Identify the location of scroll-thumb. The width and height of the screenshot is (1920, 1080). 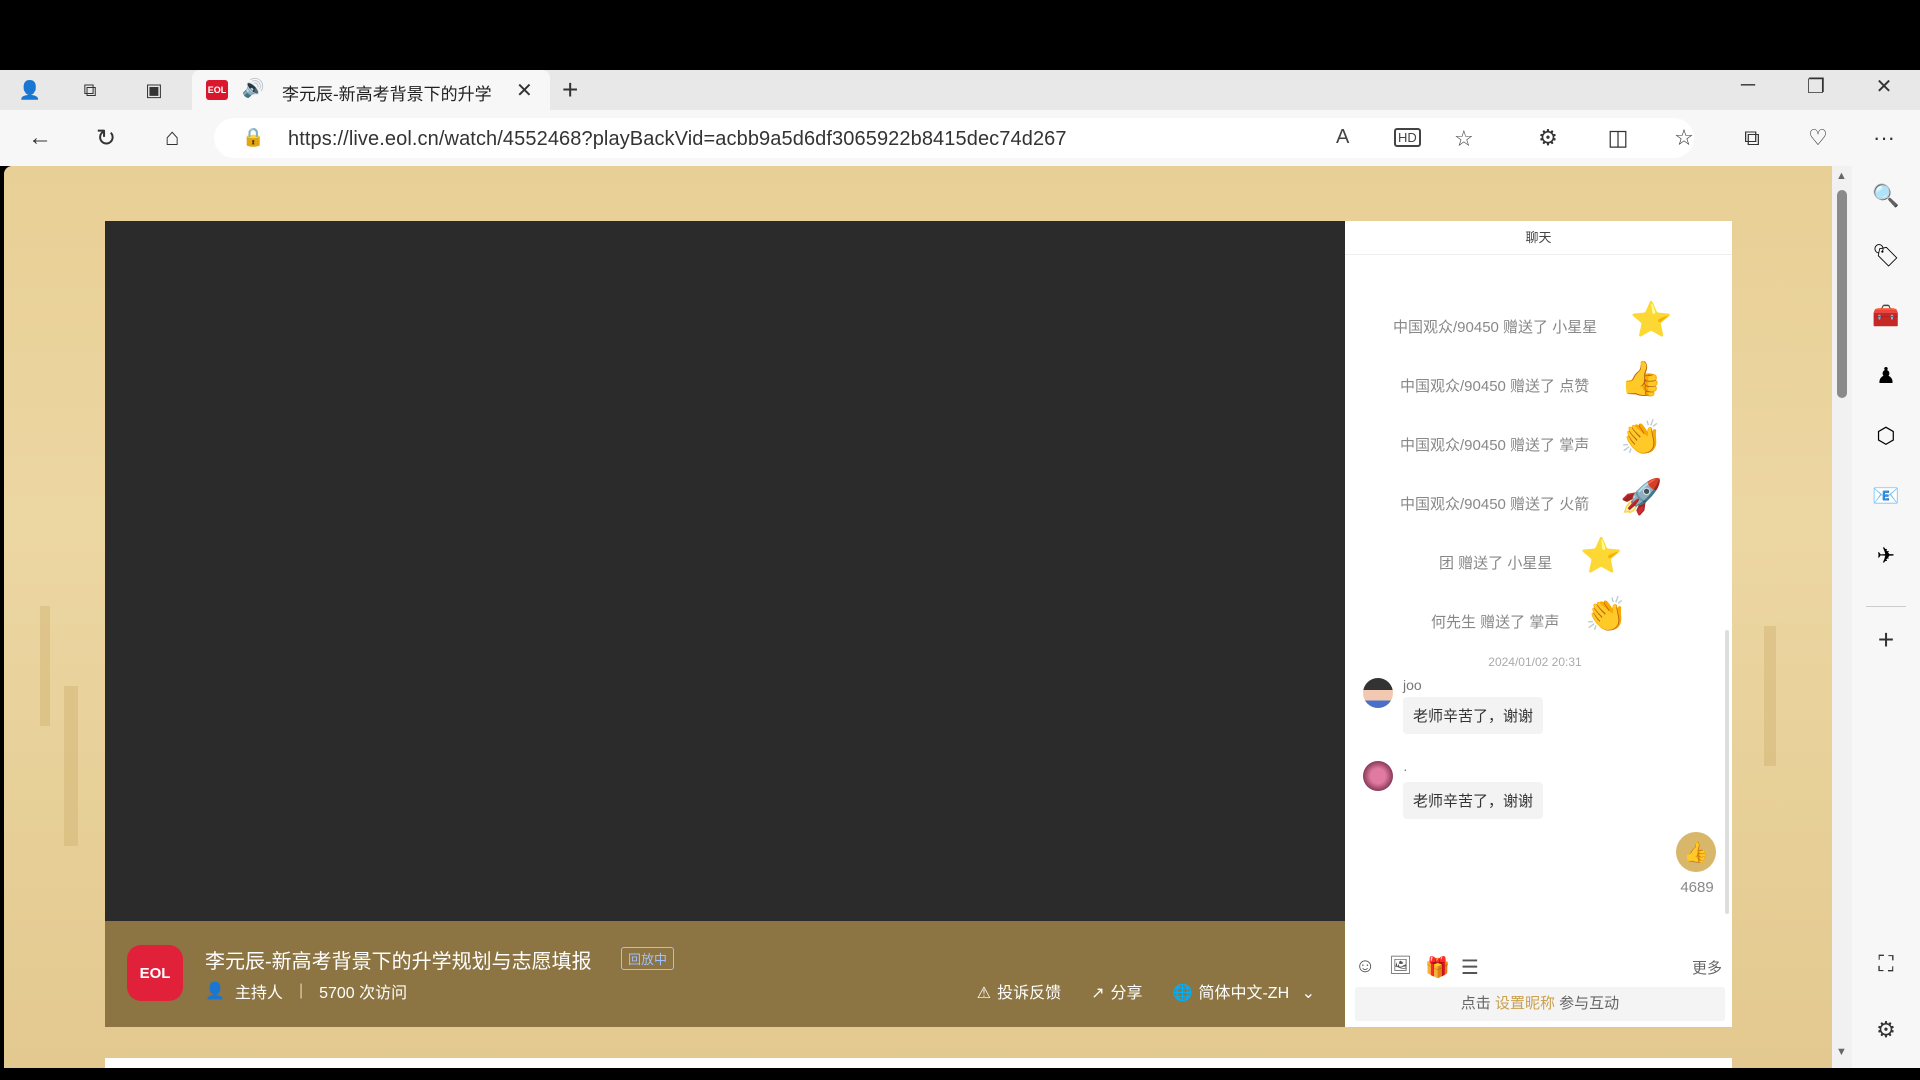
(1842, 294).